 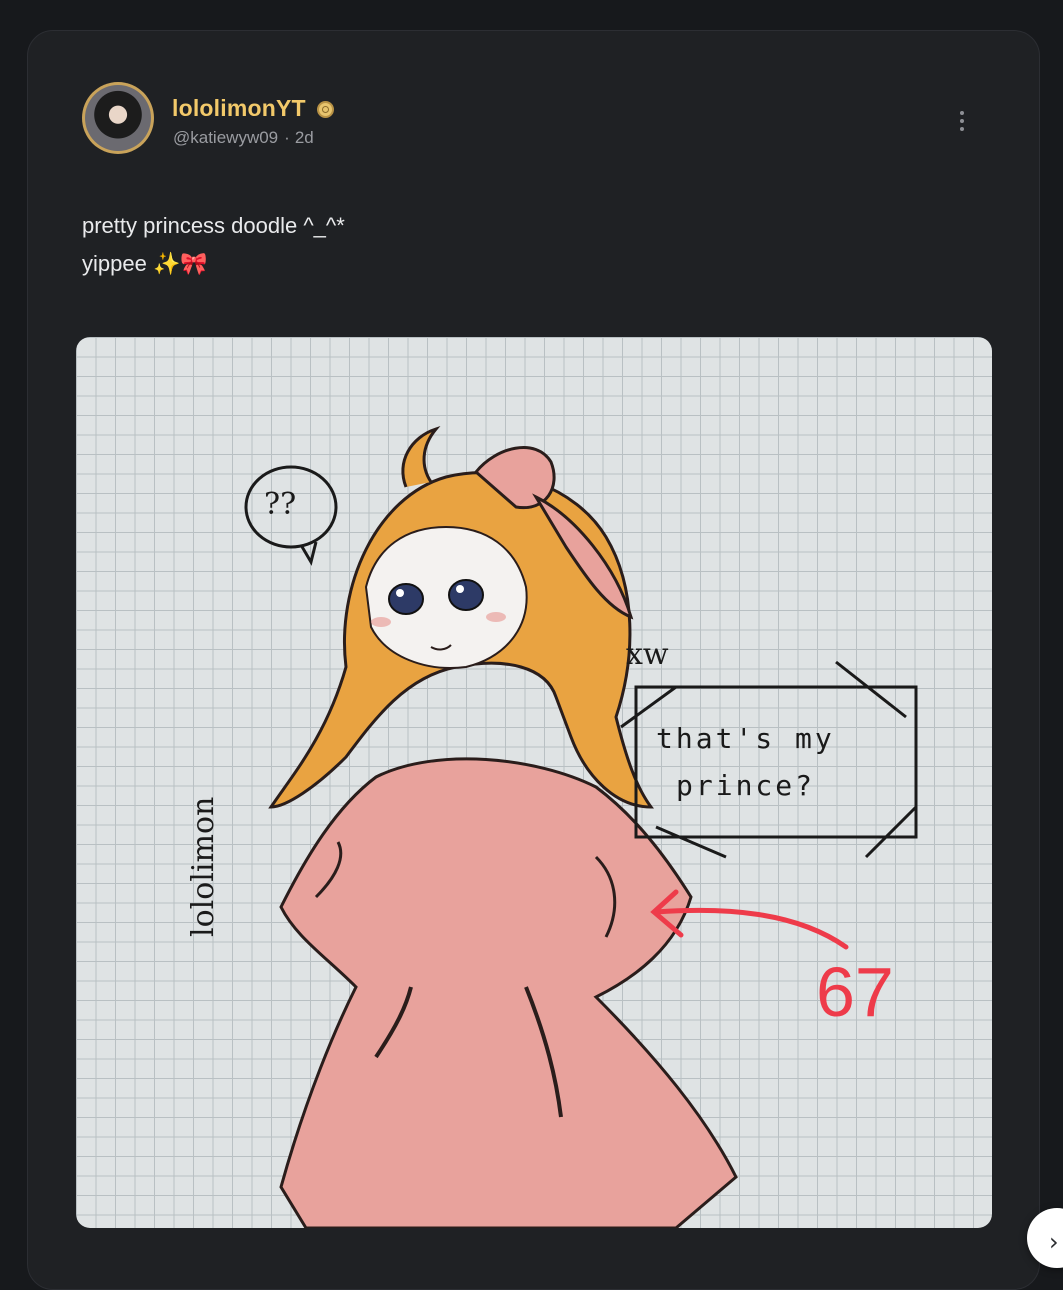 I want to click on avatar, so click(x=118, y=118).